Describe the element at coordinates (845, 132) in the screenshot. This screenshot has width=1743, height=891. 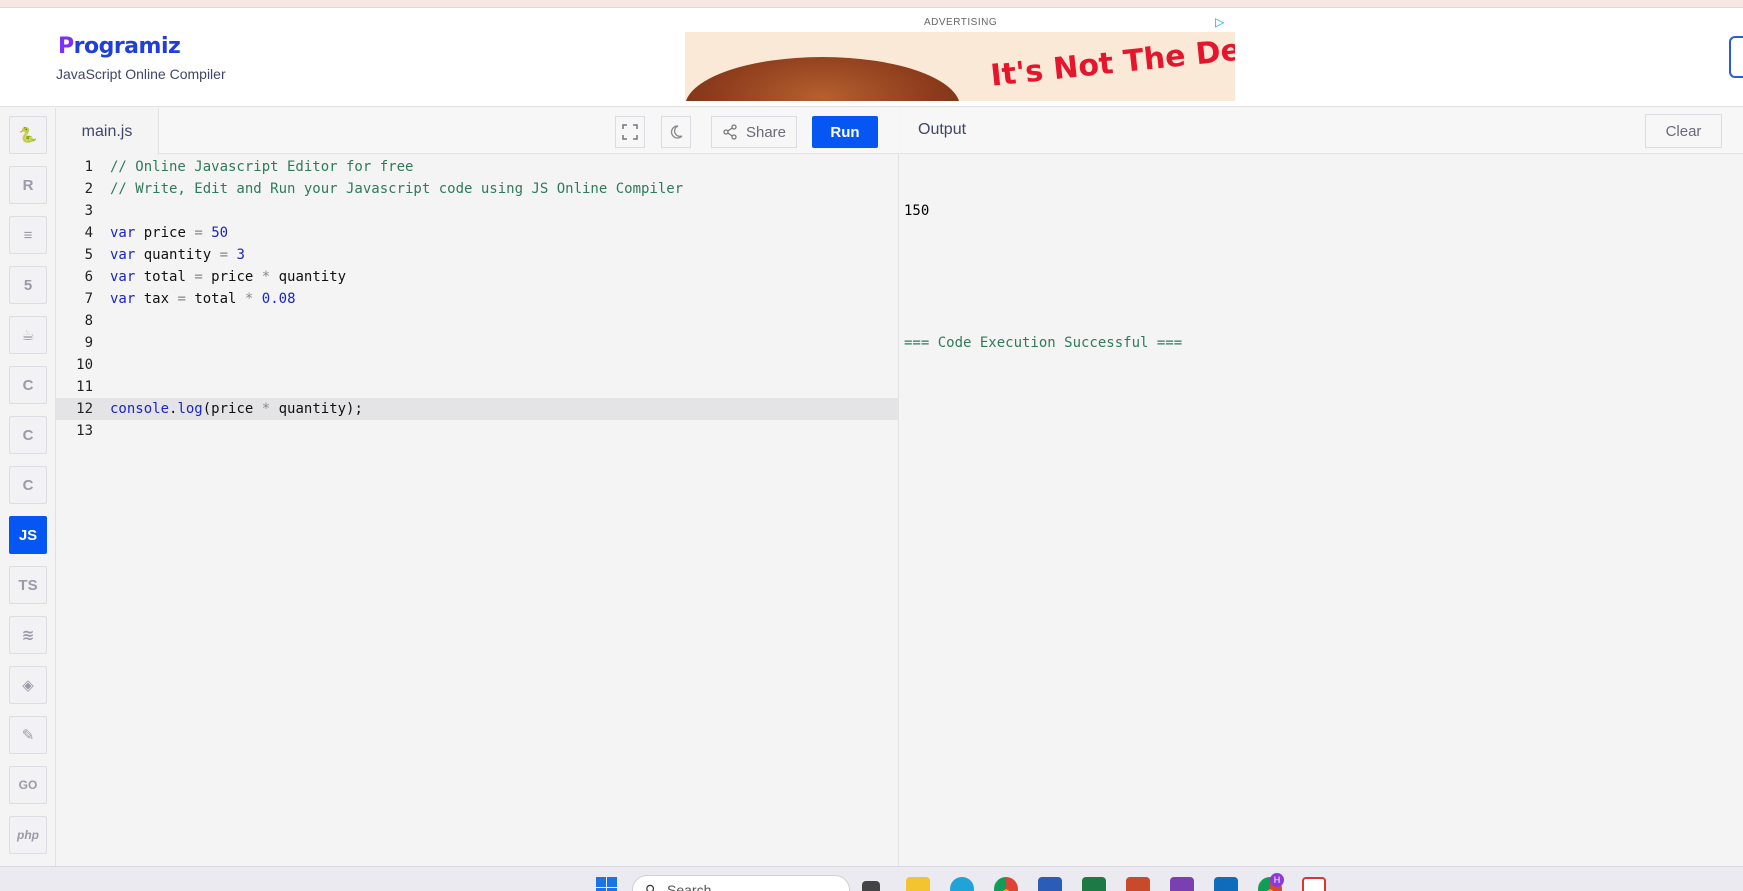
I see `run-button: Run` at that location.